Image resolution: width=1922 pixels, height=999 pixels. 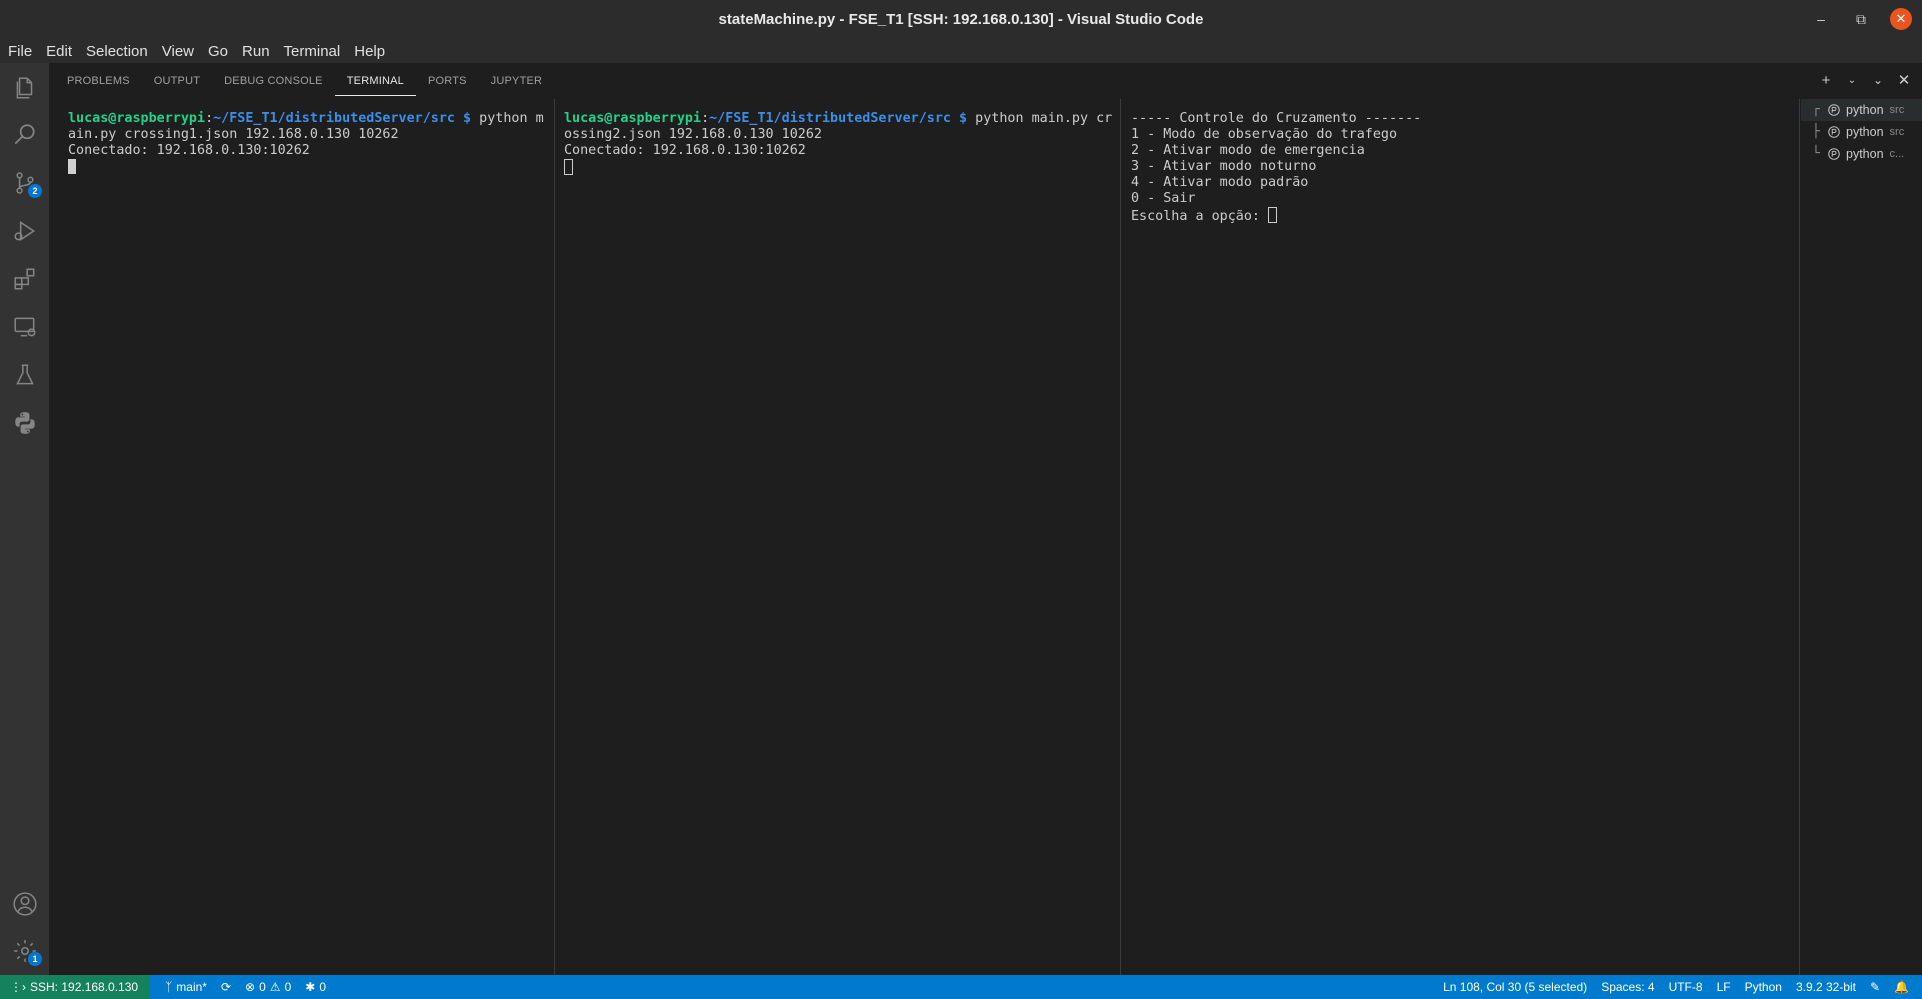 I want to click on warning-count: 0, so click(x=288, y=987).